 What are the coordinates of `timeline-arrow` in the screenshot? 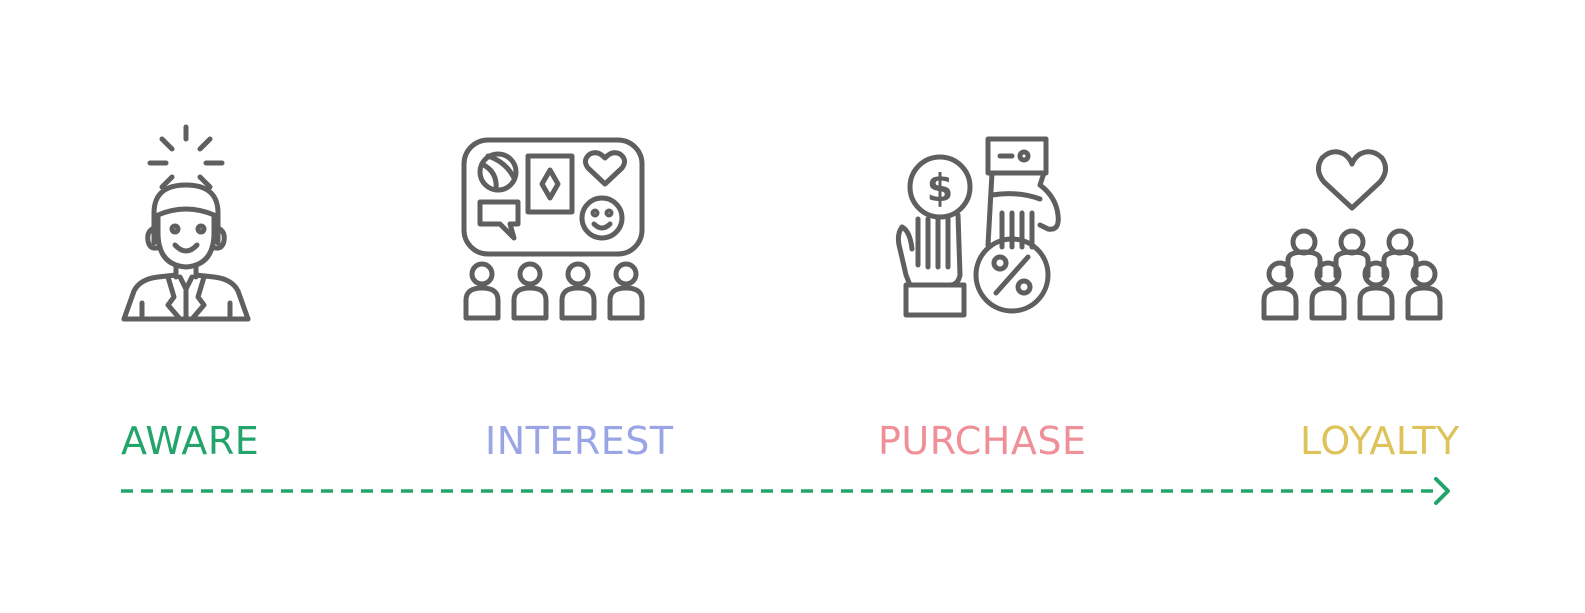 It's located at (785, 491).